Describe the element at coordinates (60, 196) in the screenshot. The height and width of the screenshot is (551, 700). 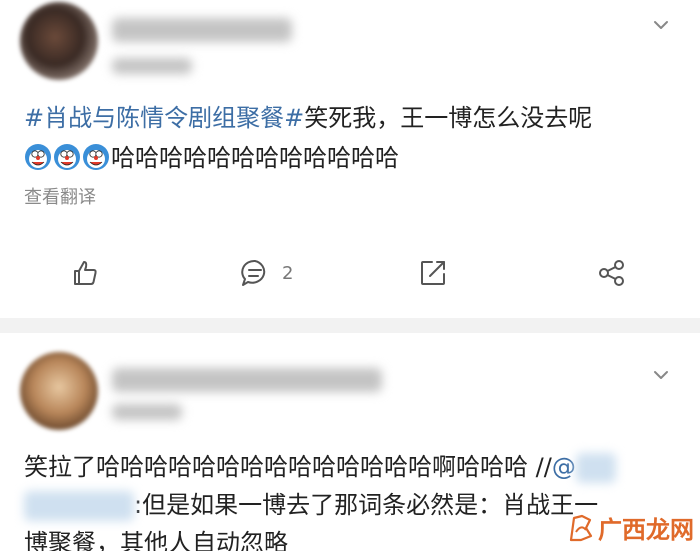
I see `translate-link: 查看翻译` at that location.